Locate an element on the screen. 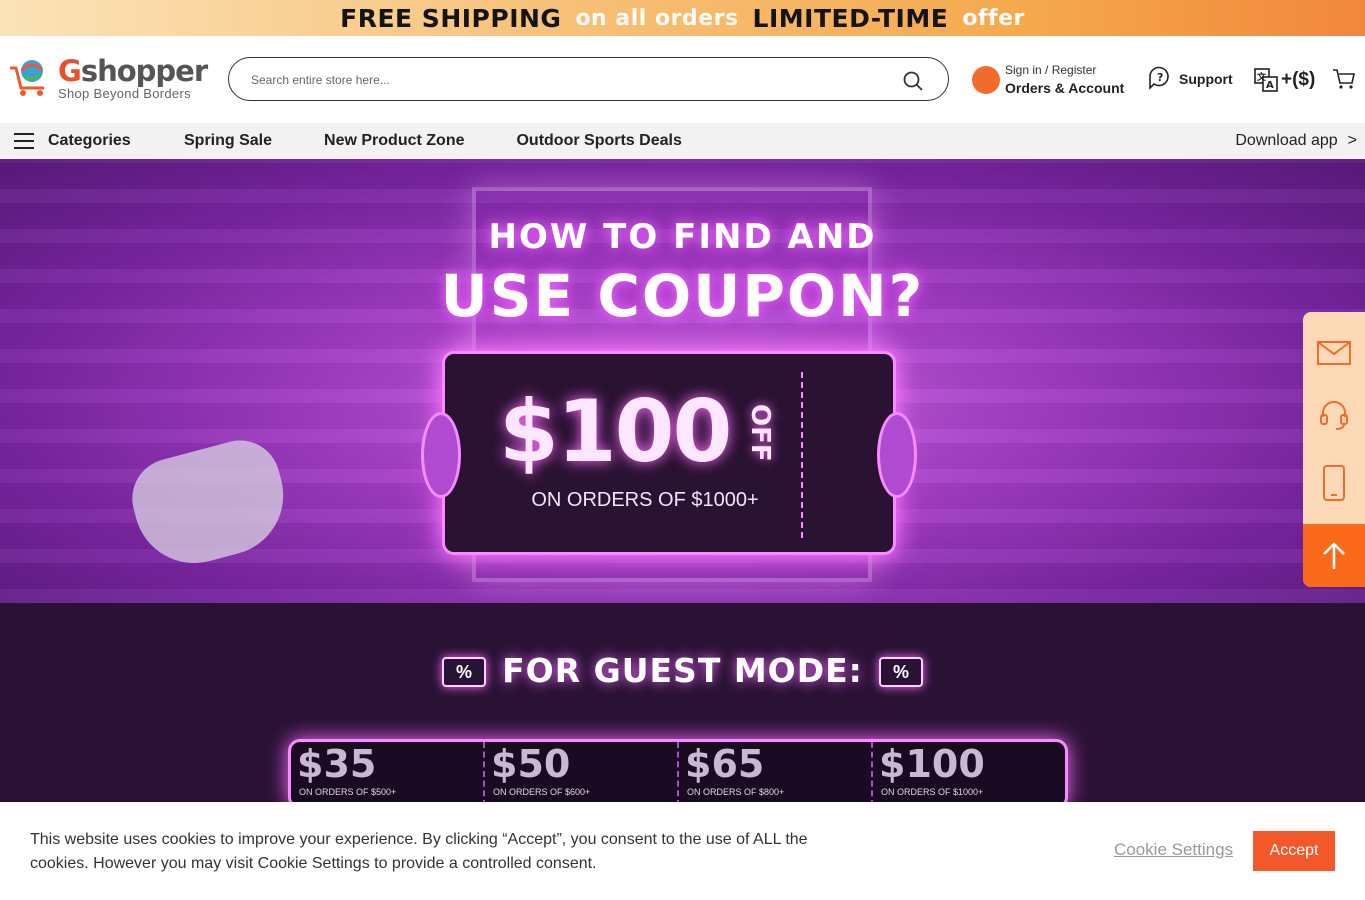  search-input is located at coordinates (561, 80).